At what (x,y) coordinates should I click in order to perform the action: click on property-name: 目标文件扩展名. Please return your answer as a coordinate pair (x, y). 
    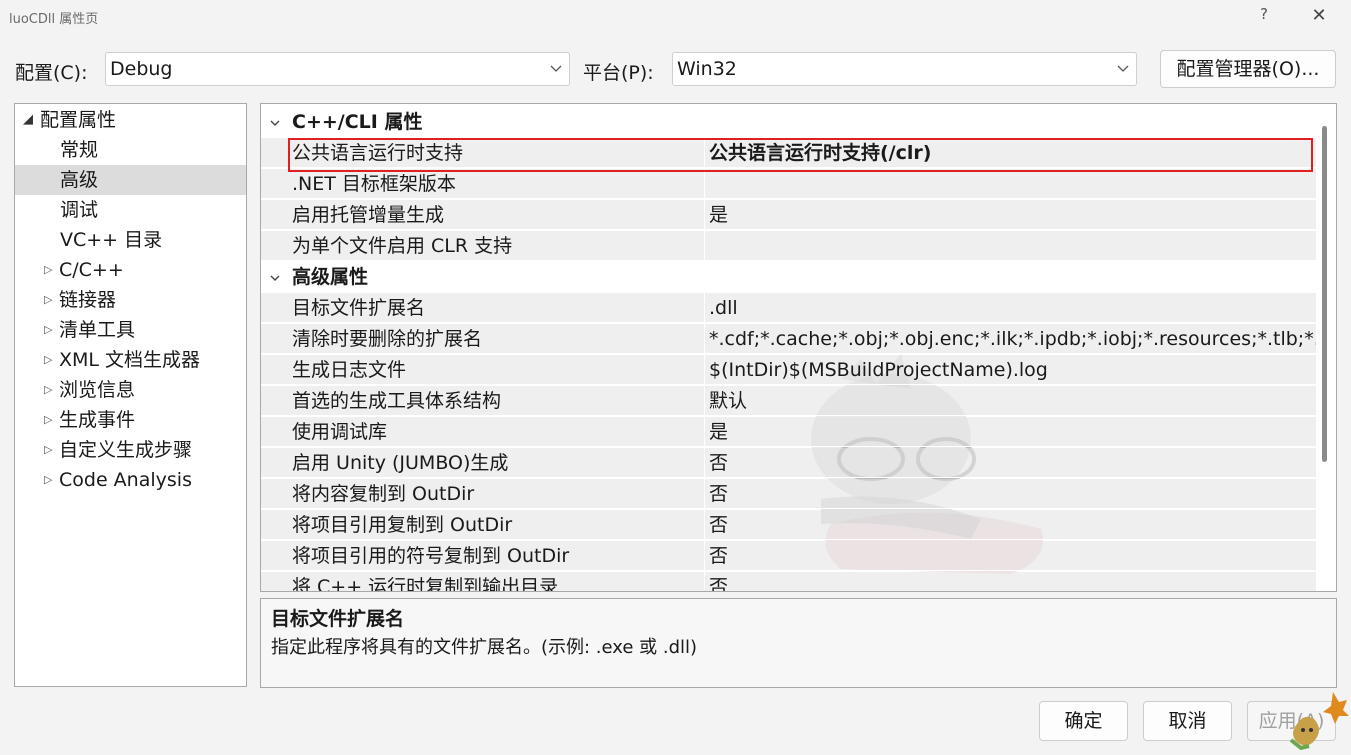
    Looking at the image, I should click on (359, 308).